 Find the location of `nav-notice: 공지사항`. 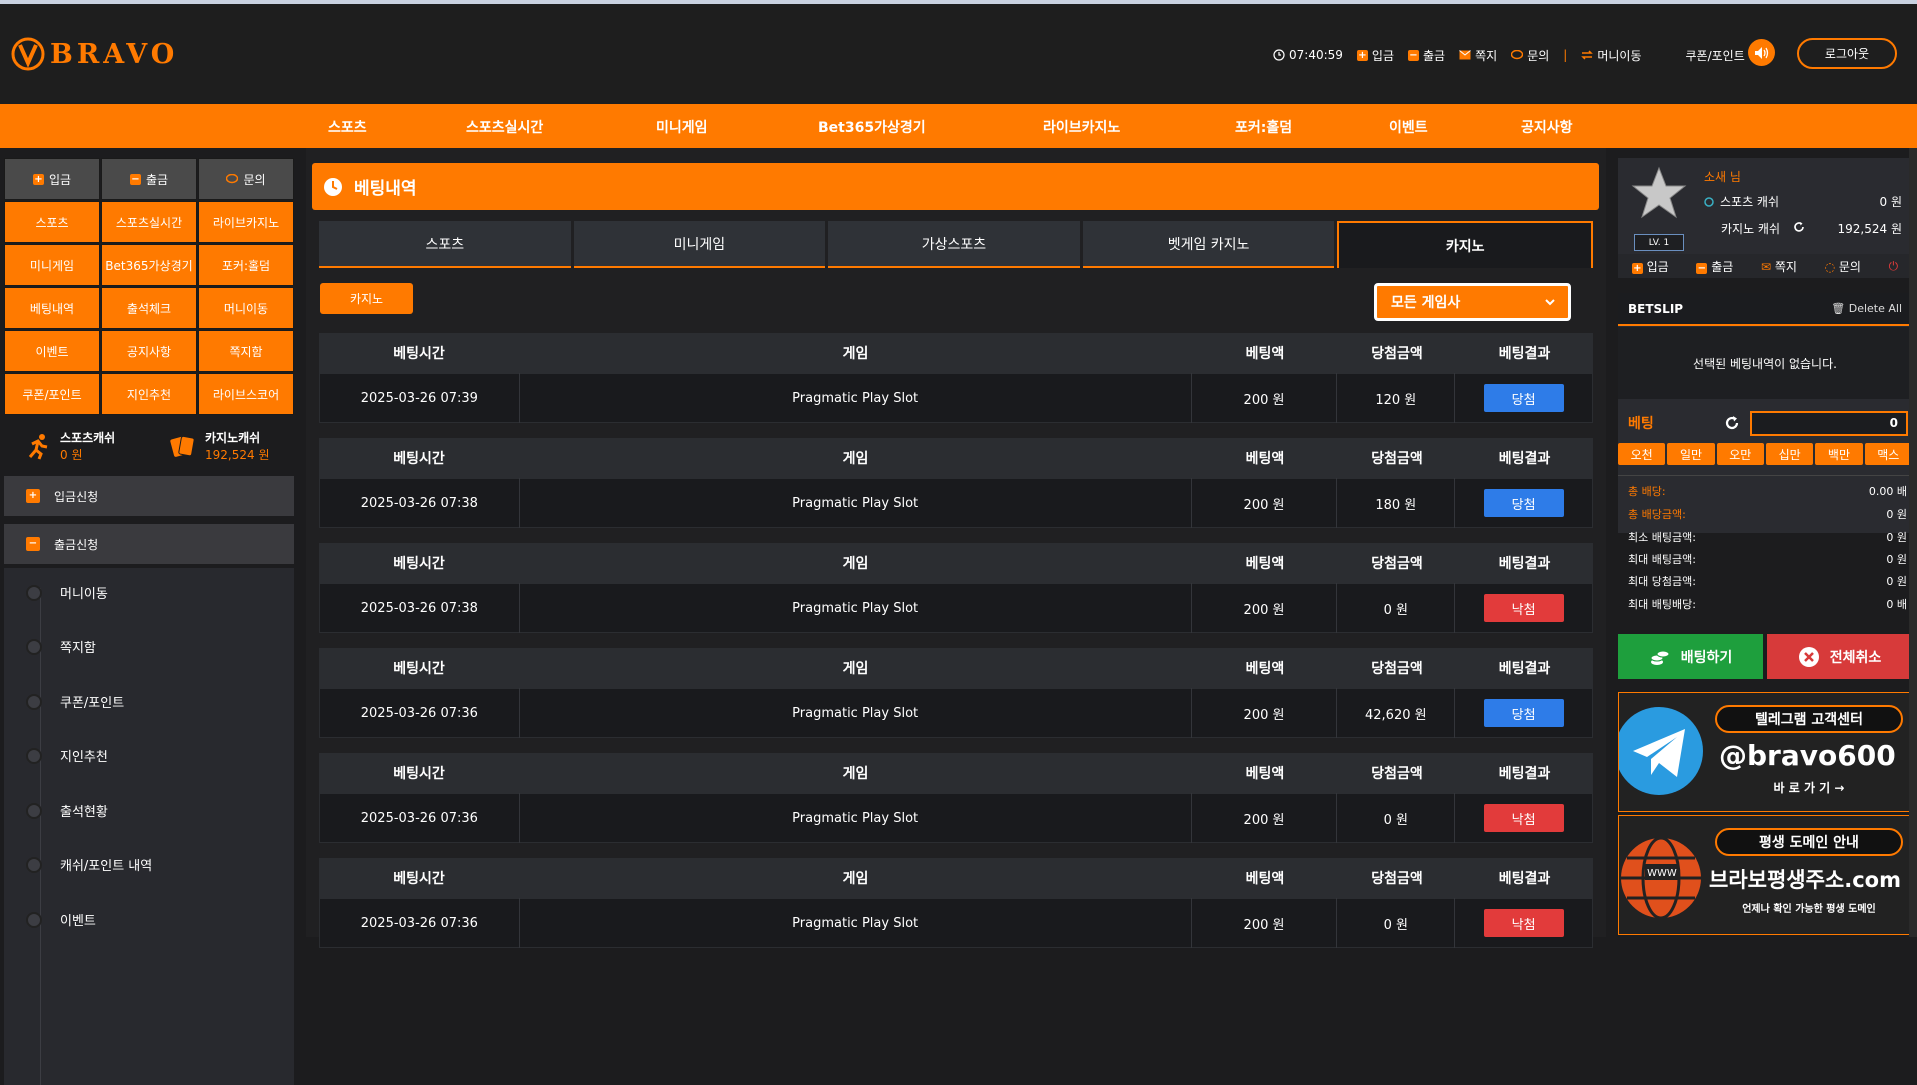

nav-notice: 공지사항 is located at coordinates (1547, 127).